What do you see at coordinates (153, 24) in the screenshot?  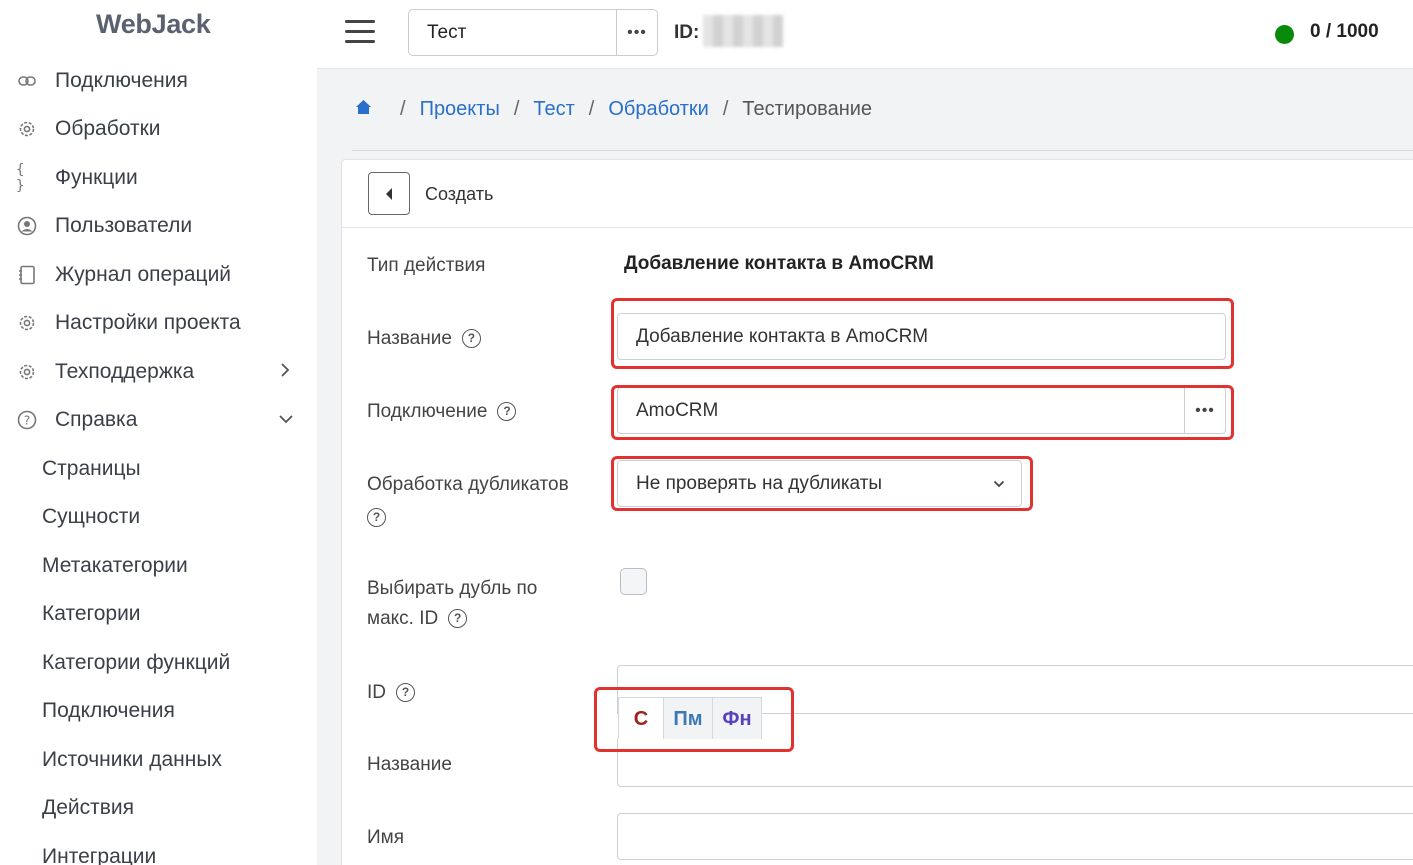 I see `app-logo: WebJack` at bounding box center [153, 24].